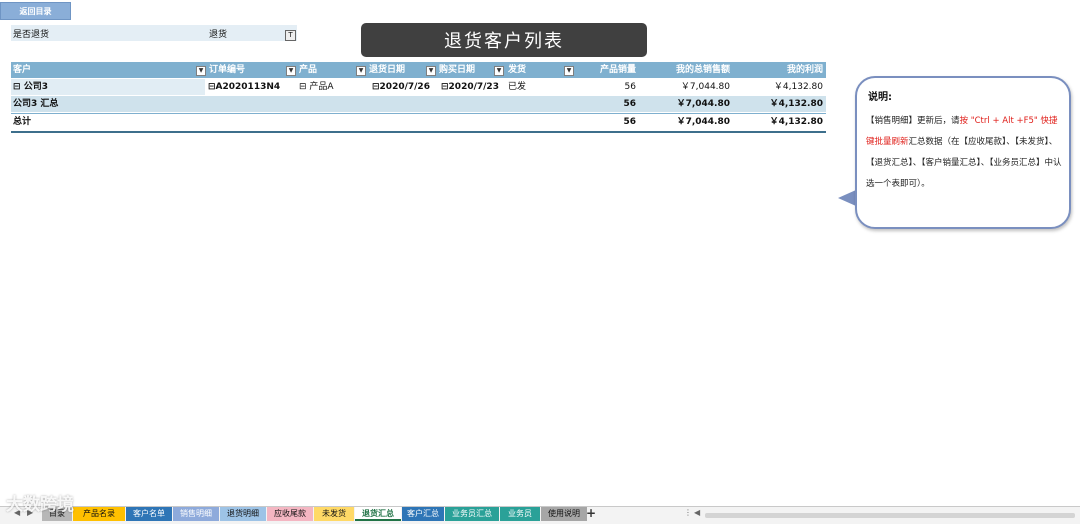 Image resolution: width=1080 pixels, height=524 pixels. Describe the element at coordinates (520, 514) in the screenshot. I see `sheet-tab: 业务员` at that location.